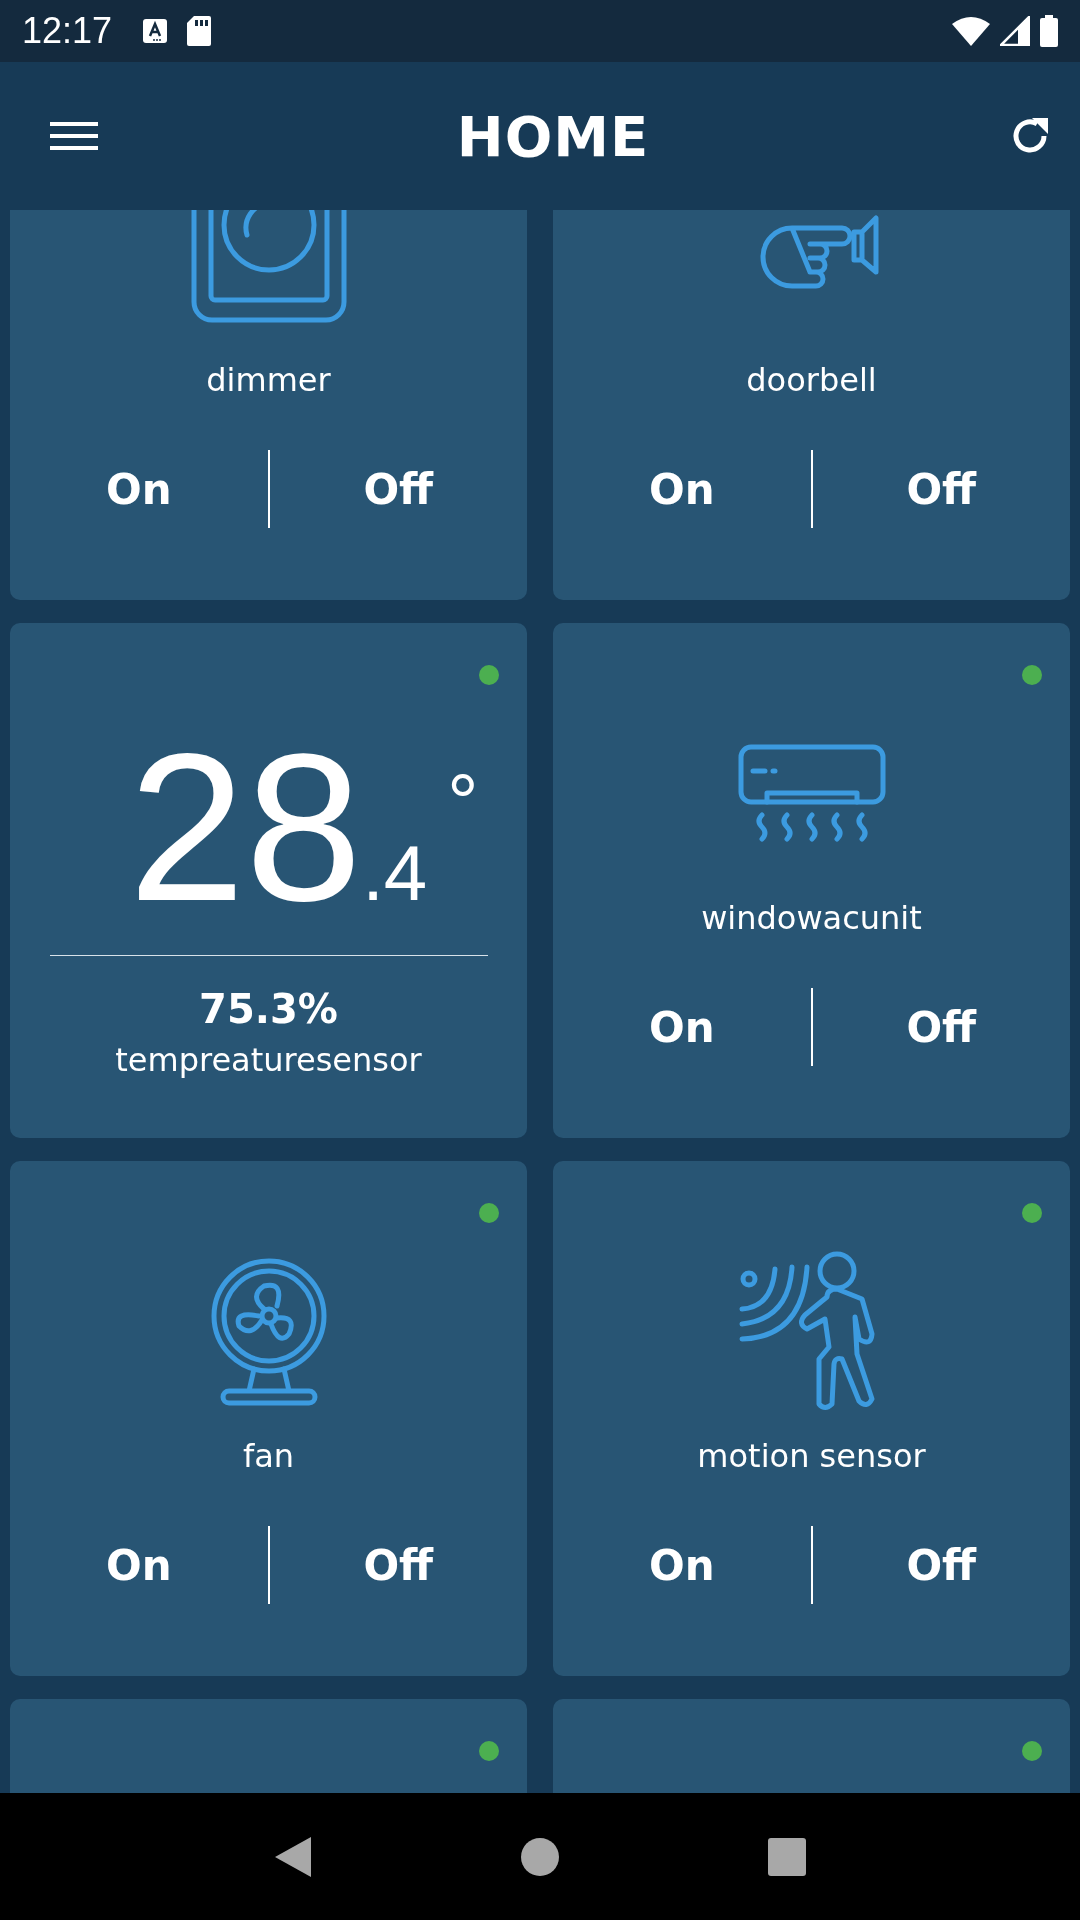 The image size is (1080, 1920). What do you see at coordinates (155, 31) in the screenshot?
I see `keyboard-notification-icon` at bounding box center [155, 31].